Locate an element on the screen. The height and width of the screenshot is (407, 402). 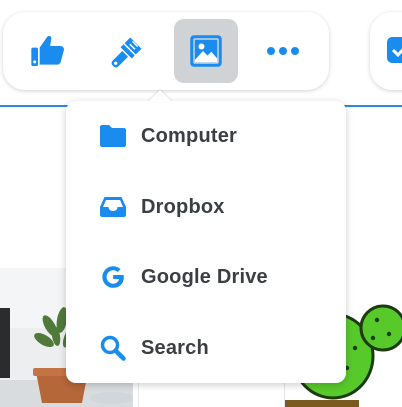
menu-item-dropbox: Dropbox is located at coordinates (206, 207).